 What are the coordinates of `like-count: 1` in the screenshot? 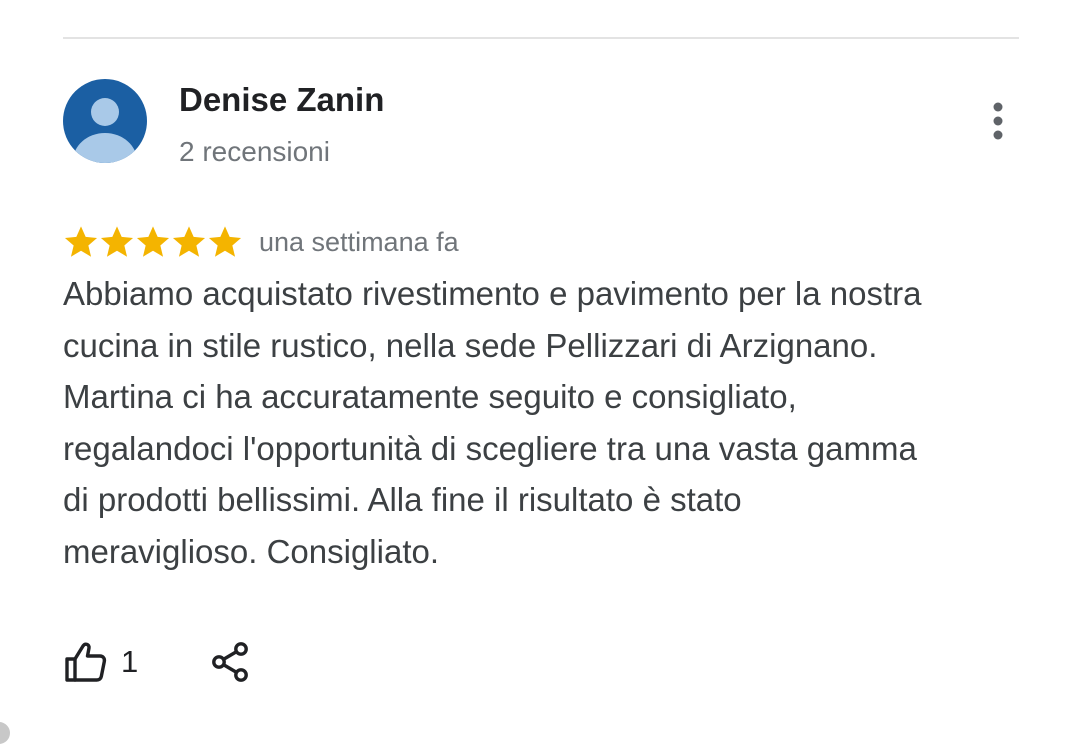 It's located at (130, 661).